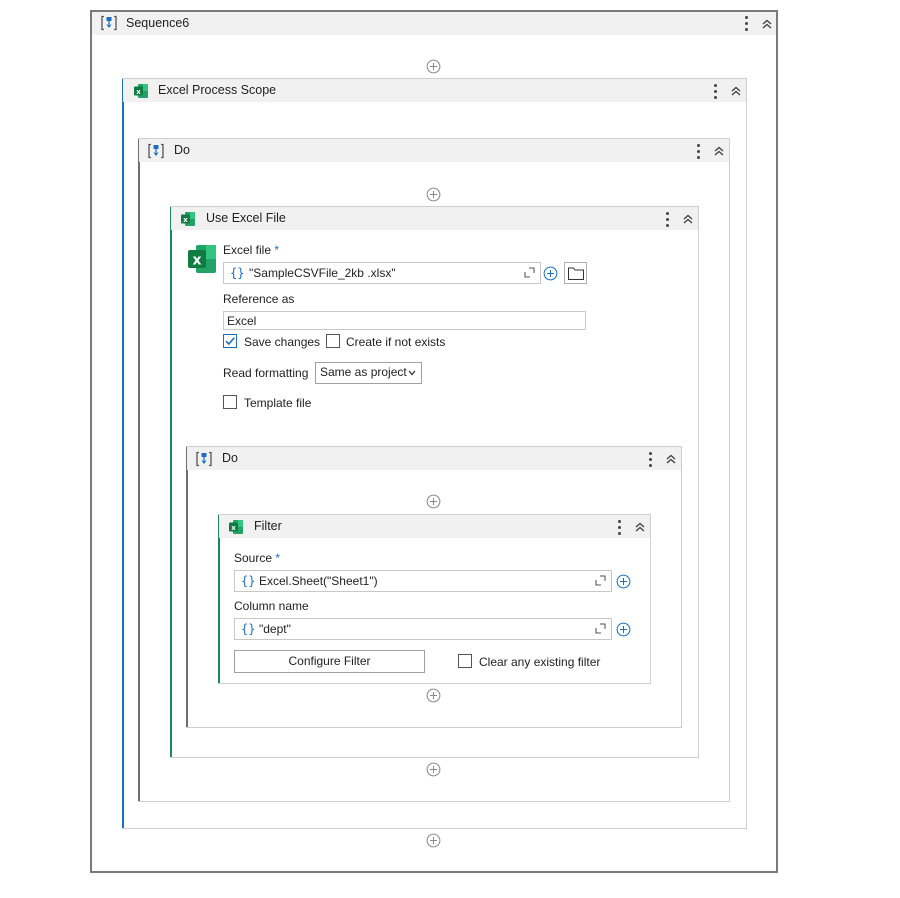 The width and height of the screenshot is (900, 898). What do you see at coordinates (182, 150) in the screenshot?
I see `do-title-outer: Do` at bounding box center [182, 150].